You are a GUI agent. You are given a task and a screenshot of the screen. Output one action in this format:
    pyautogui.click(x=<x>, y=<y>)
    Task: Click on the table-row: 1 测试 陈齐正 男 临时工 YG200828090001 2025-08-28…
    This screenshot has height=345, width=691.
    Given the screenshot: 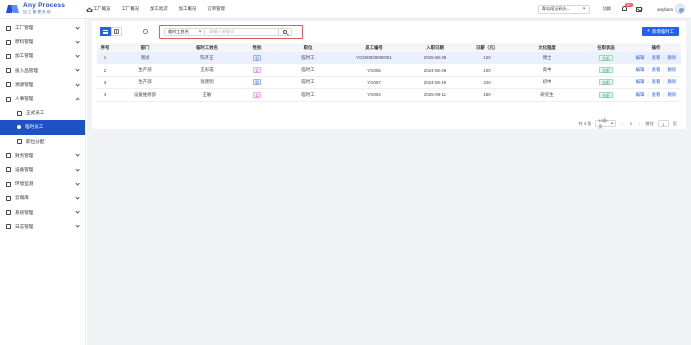 What is the action you would take?
    pyautogui.click(x=389, y=58)
    